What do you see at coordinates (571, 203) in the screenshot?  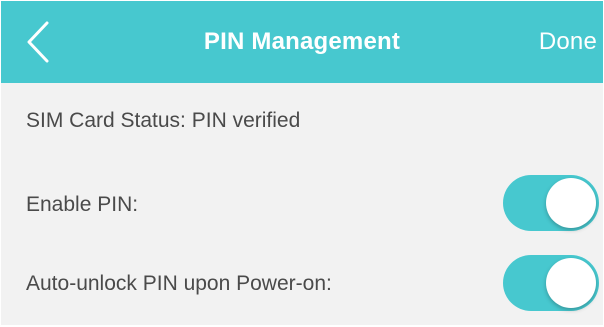 I see `enable-pin-toggle-knob` at bounding box center [571, 203].